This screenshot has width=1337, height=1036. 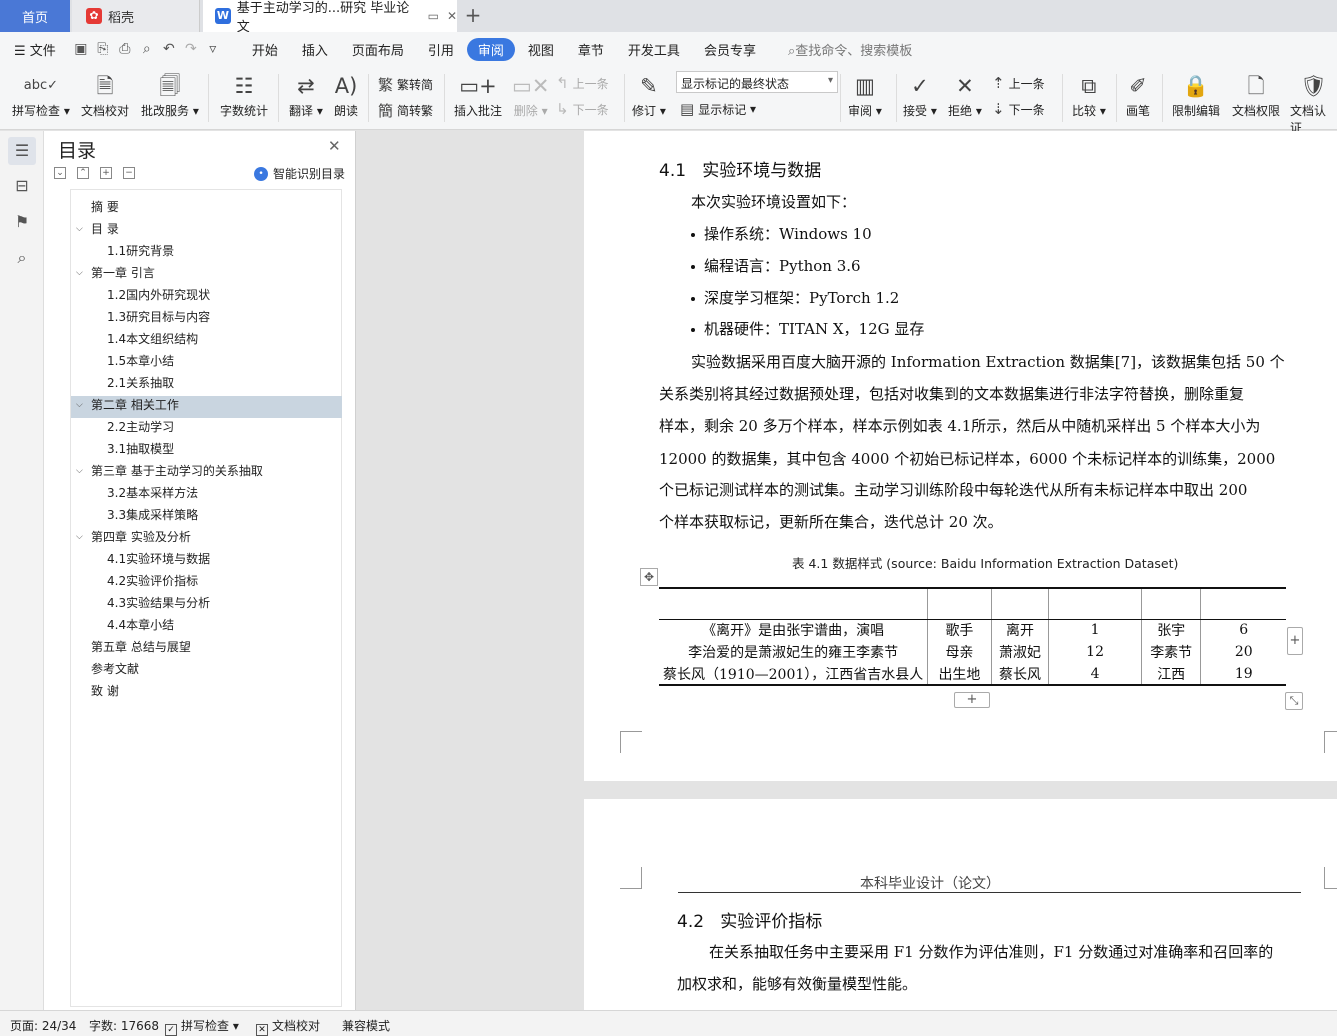 I want to click on next-comment-button: ↳ 下一条, so click(x=582, y=109).